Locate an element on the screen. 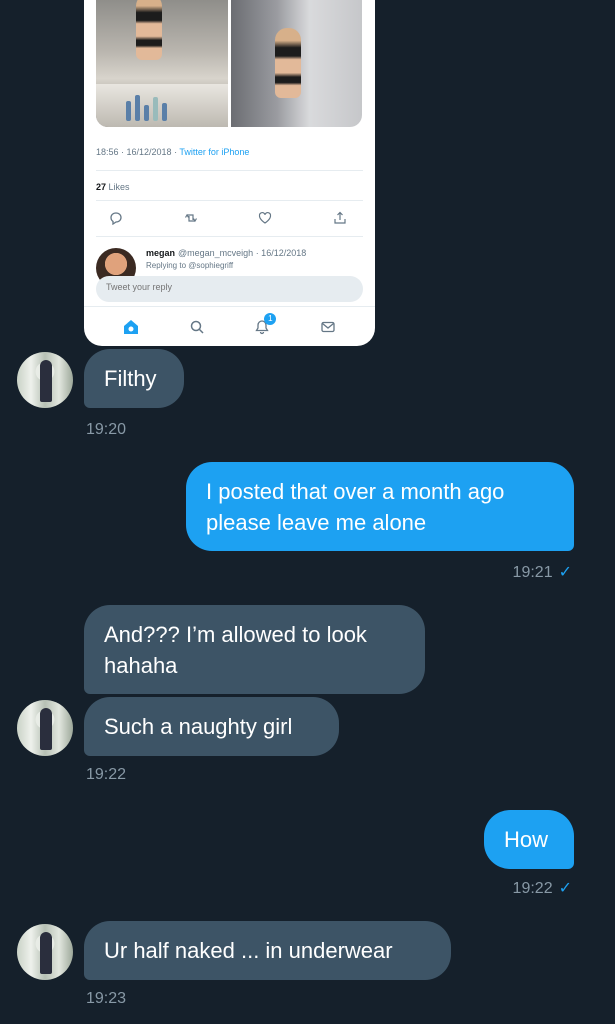 Image resolution: width=615 pixels, height=1024 pixels. reply-icon is located at coordinates (116, 218).